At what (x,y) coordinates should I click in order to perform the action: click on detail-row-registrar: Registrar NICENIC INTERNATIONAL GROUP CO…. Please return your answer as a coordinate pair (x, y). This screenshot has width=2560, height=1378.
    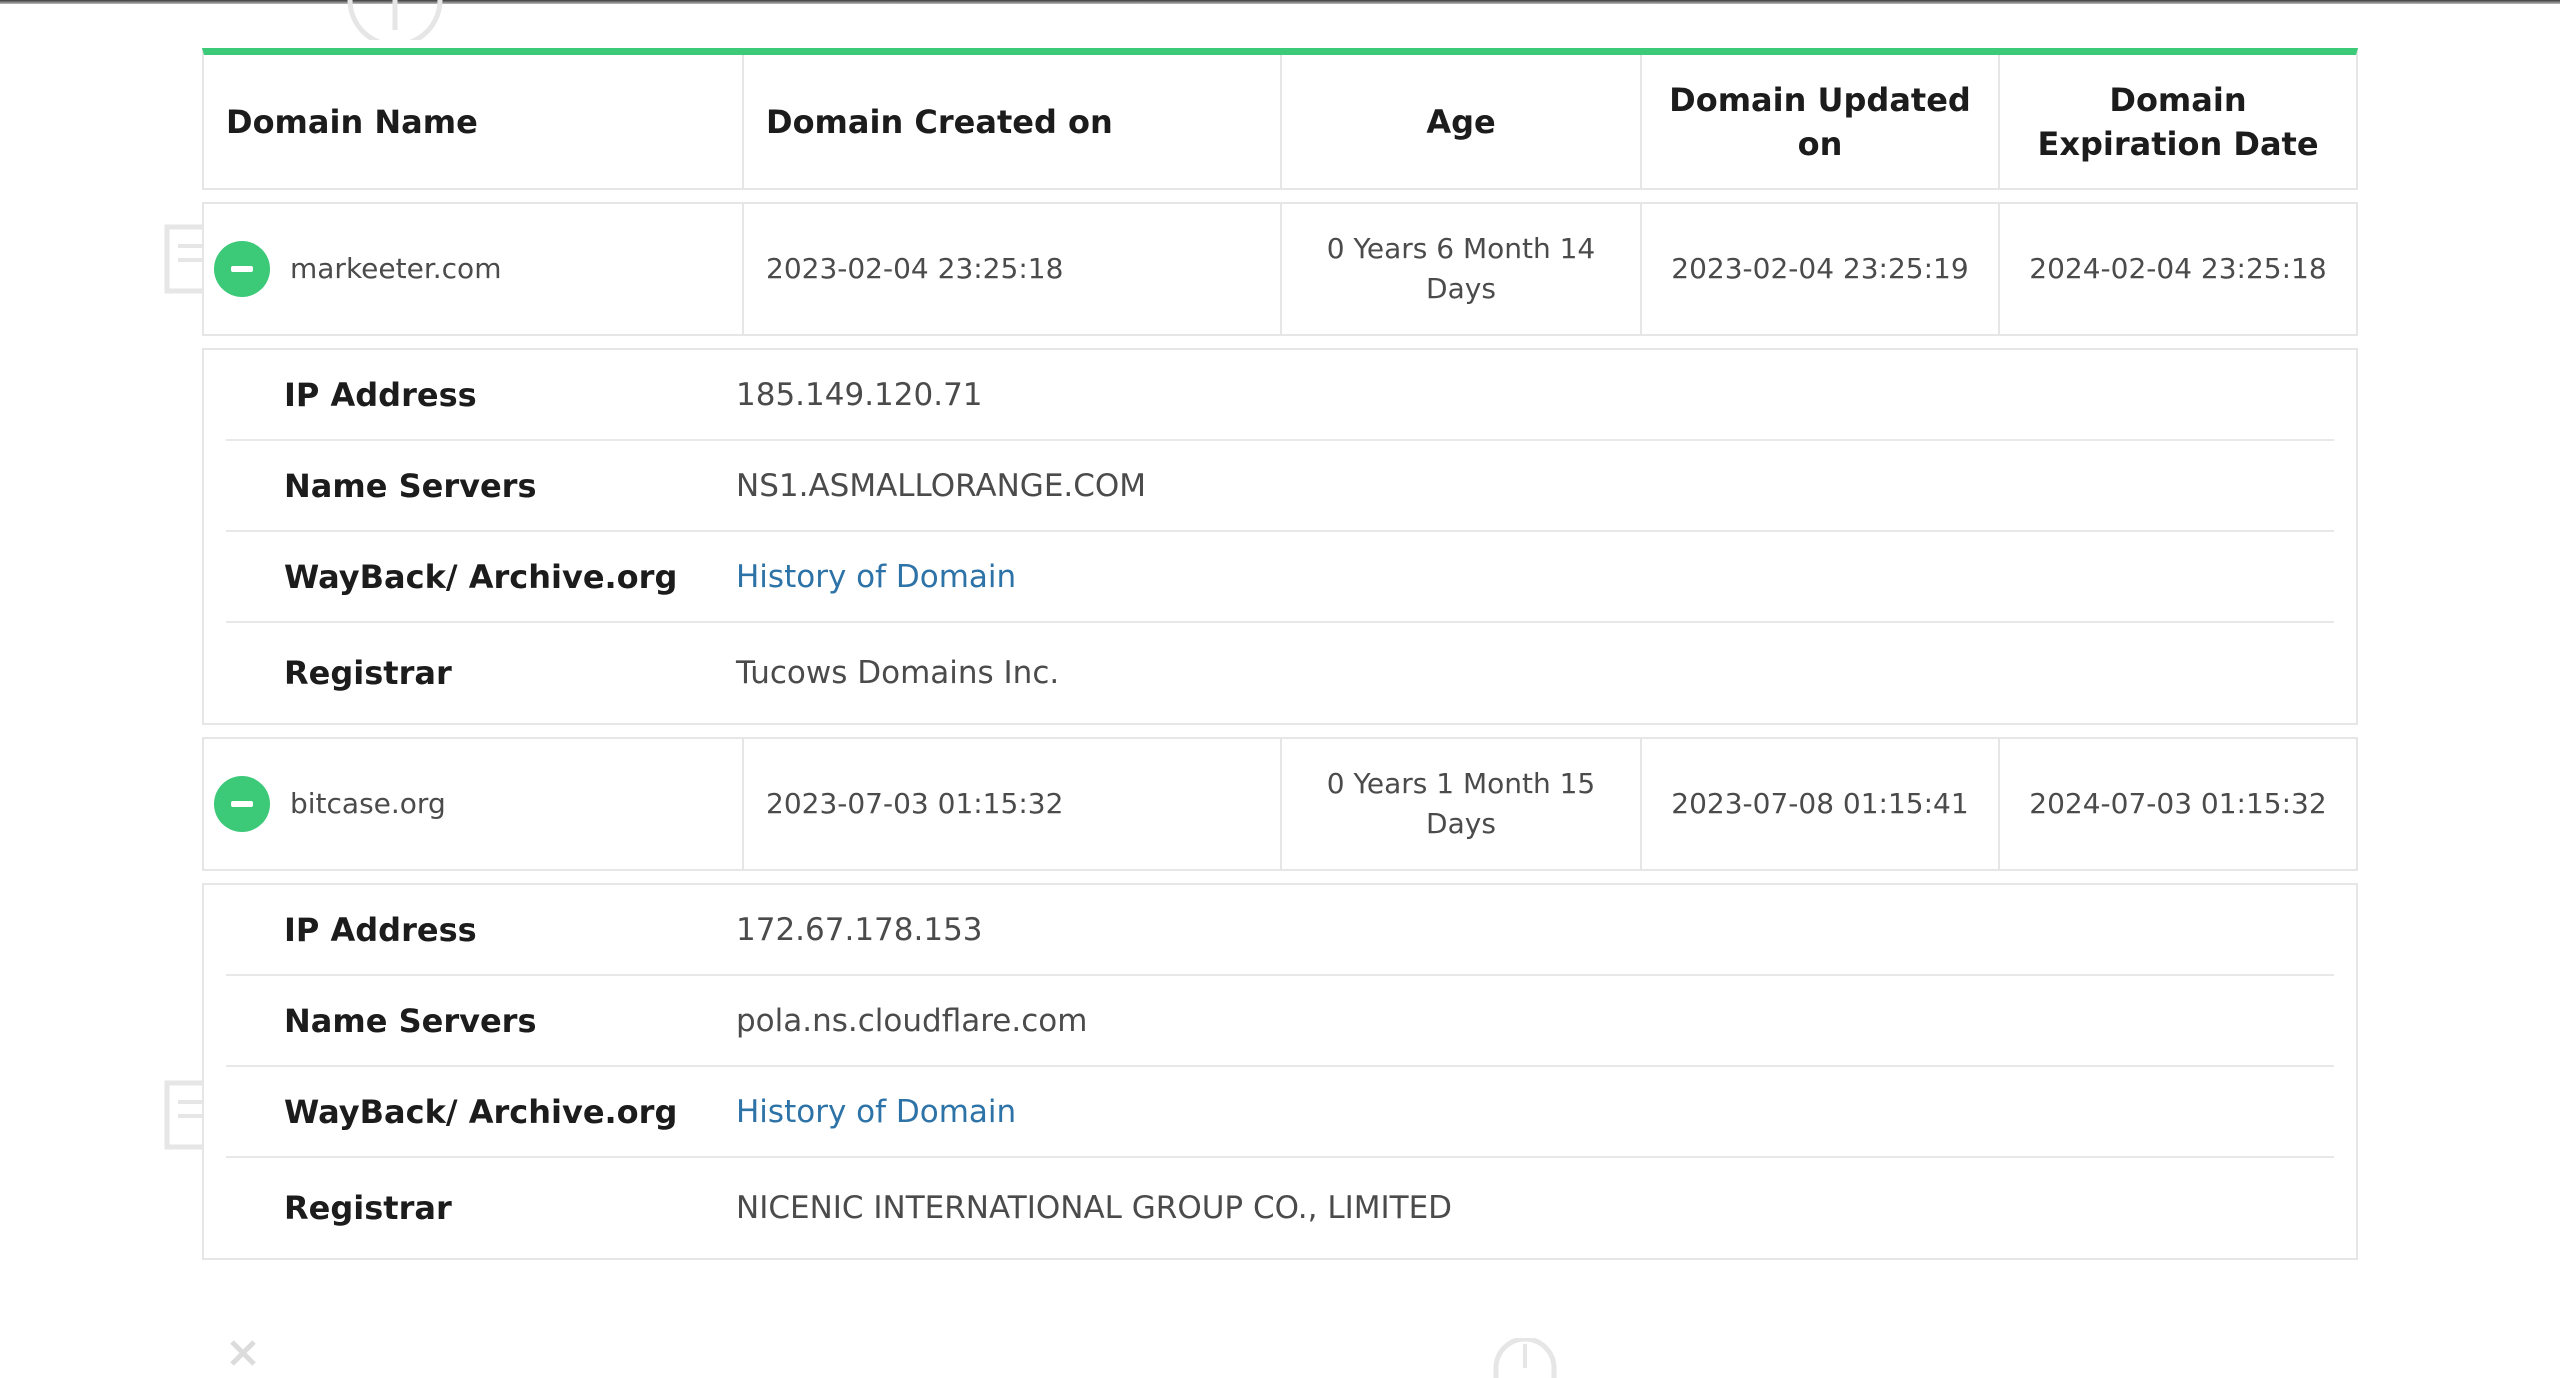
    Looking at the image, I should click on (1280, 1208).